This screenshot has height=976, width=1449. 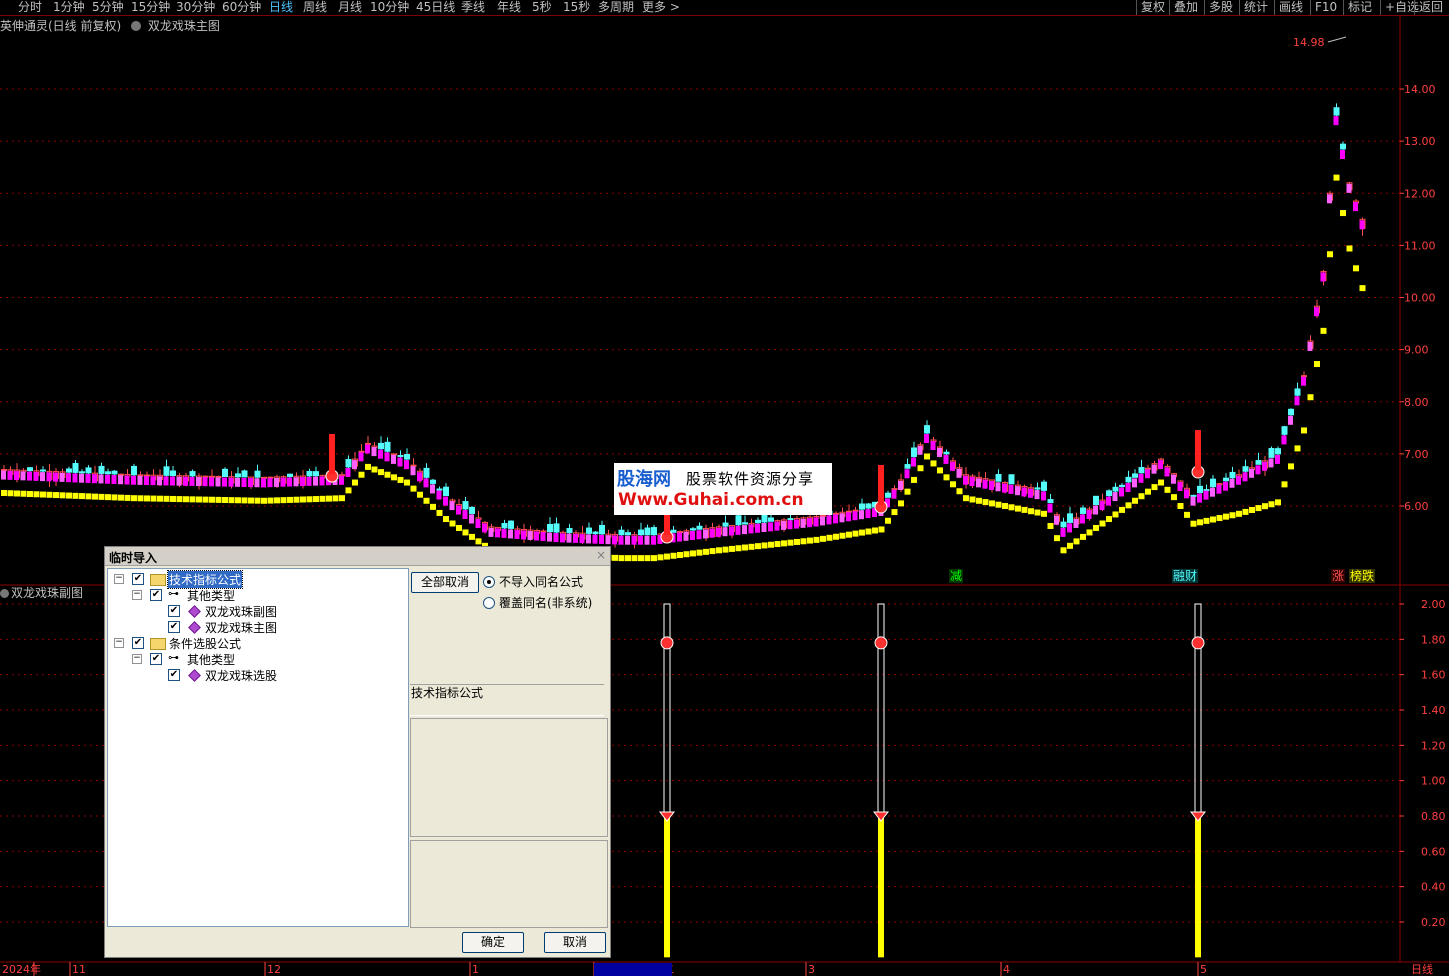 I want to click on tree-node-label: 双龙戏珠副图, so click(x=241, y=611).